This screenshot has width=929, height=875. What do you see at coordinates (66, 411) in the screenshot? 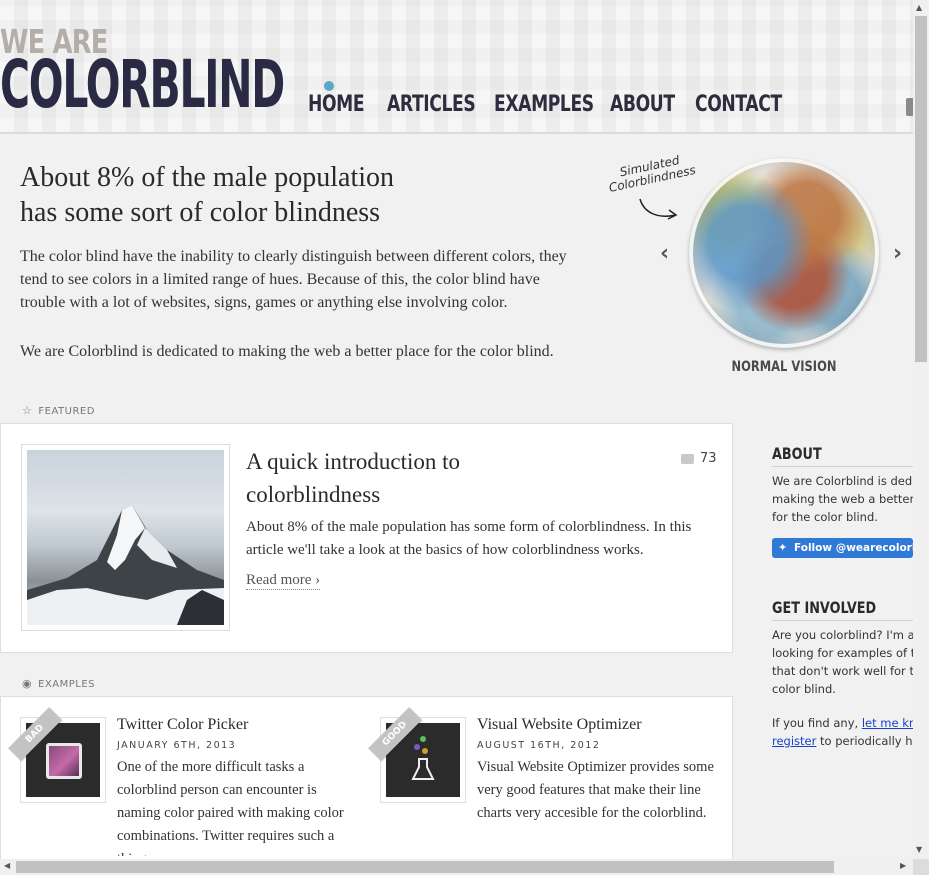
I see `featured-label-text: FEATURED` at bounding box center [66, 411].